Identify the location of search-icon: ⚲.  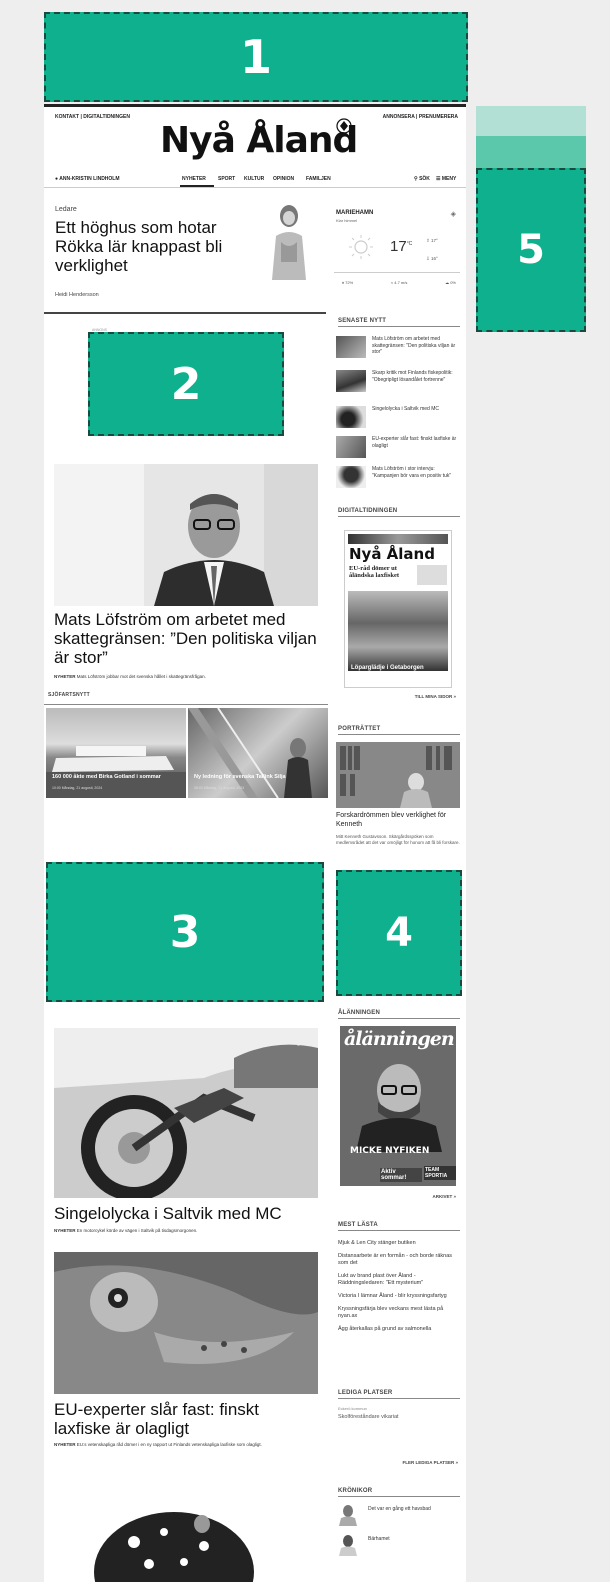
(416, 179).